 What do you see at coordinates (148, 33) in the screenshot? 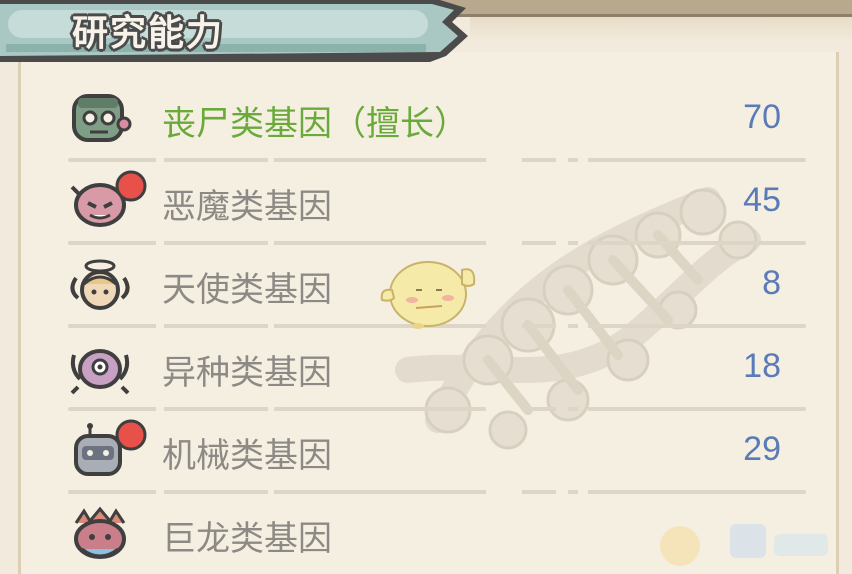
I see `page-title: 研究能力` at bounding box center [148, 33].